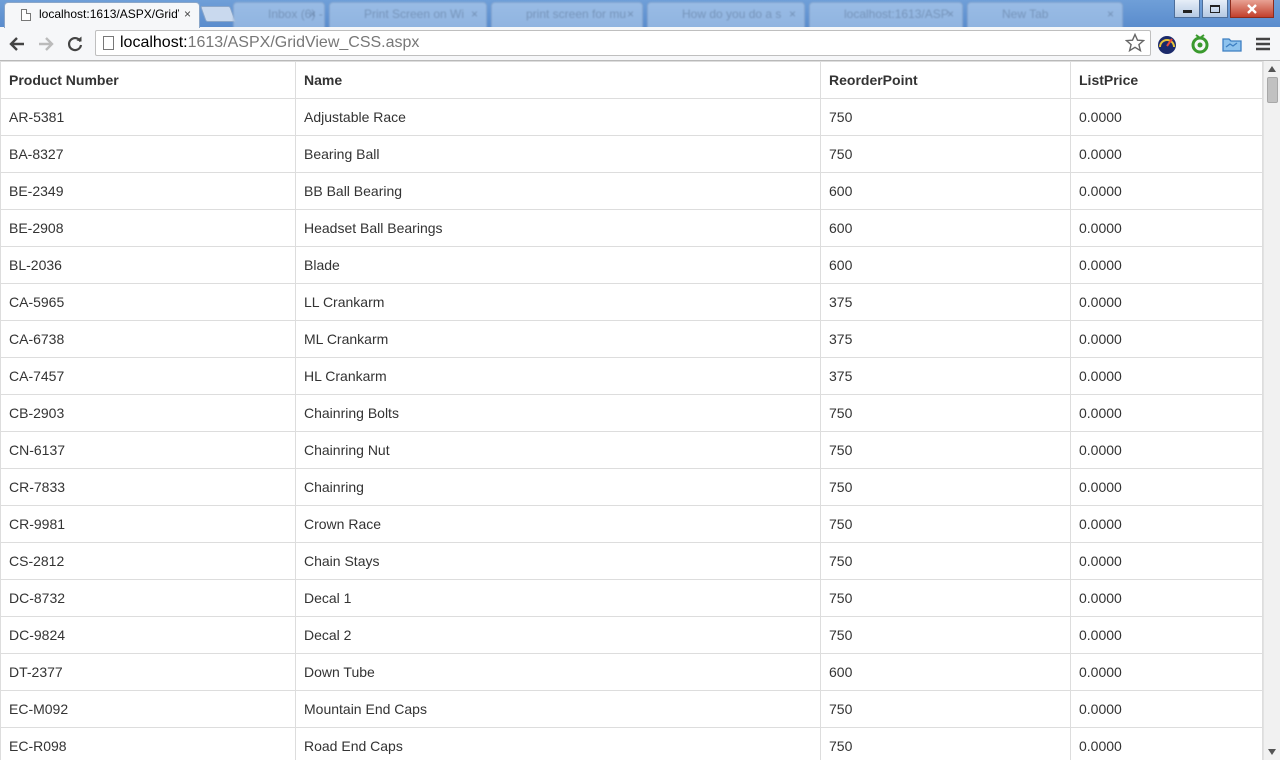 The height and width of the screenshot is (760, 1280). I want to click on table-row: CA-7457 HL Crankarm 375 0.0000, so click(631, 376).